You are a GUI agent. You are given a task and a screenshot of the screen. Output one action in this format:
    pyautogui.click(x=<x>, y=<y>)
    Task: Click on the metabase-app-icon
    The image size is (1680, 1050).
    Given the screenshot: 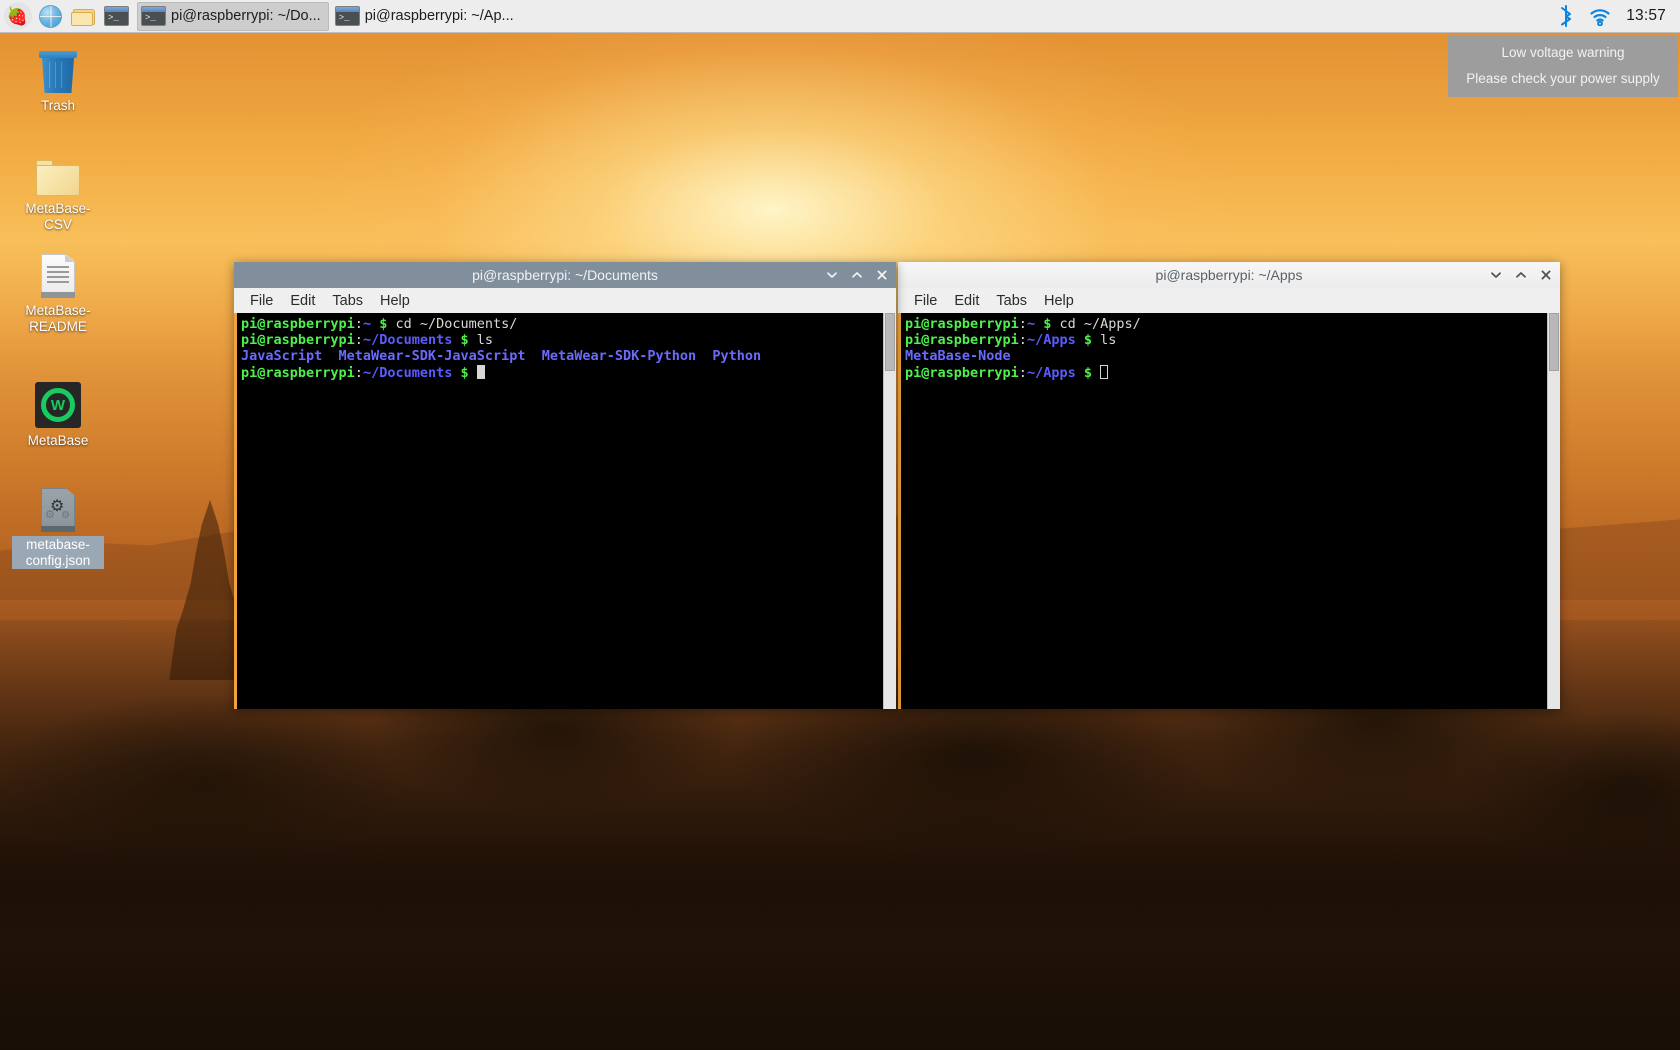 What is the action you would take?
    pyautogui.click(x=58, y=404)
    